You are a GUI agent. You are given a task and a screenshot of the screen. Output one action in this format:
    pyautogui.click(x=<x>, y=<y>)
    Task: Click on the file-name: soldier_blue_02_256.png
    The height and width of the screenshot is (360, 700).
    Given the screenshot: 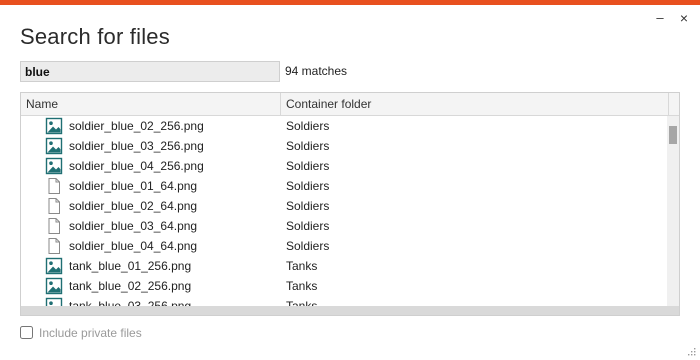 What is the action you would take?
    pyautogui.click(x=136, y=126)
    